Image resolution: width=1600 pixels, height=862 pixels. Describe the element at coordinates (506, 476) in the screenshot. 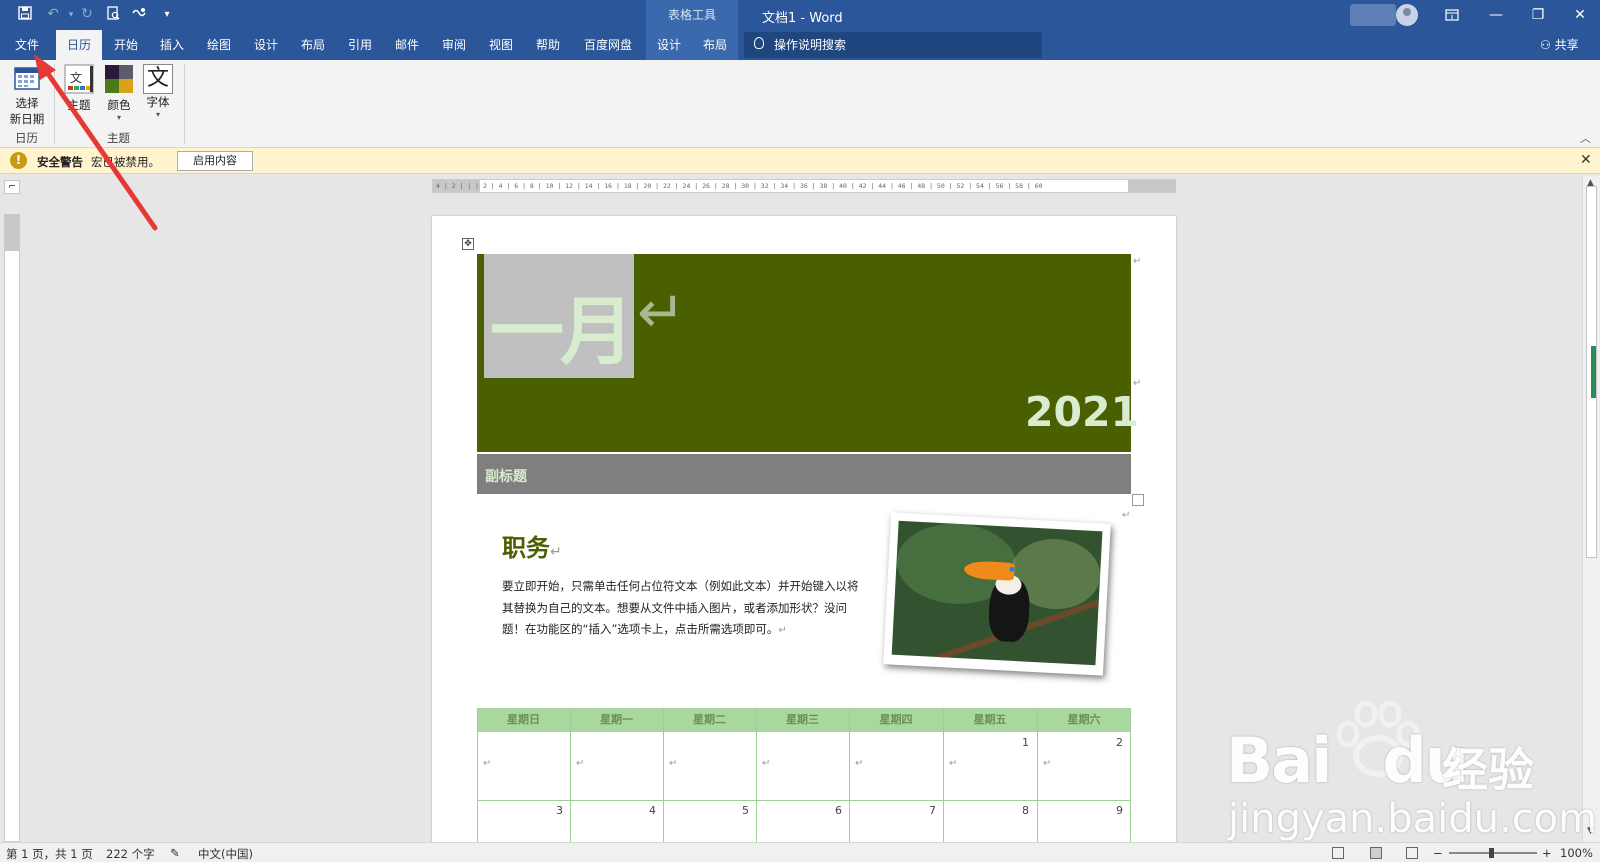

I see `subtitle: 副标题` at that location.